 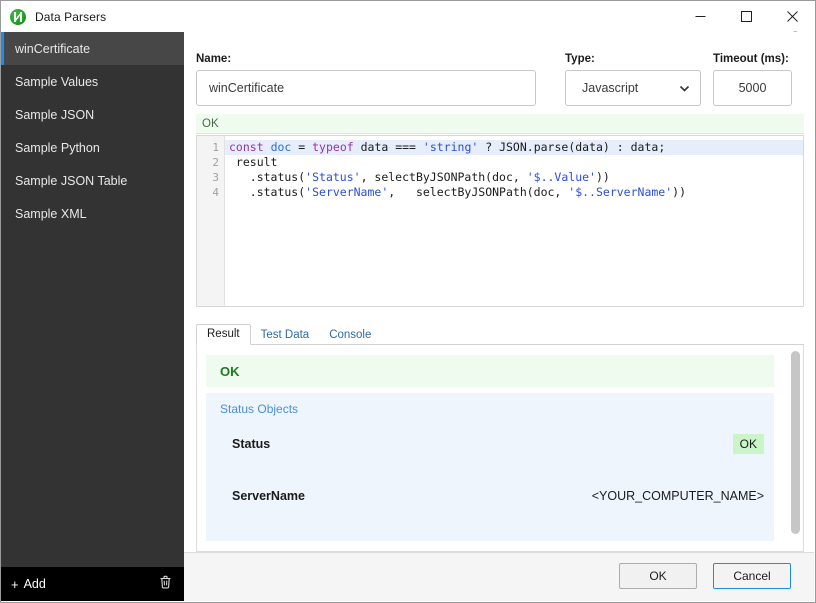 What do you see at coordinates (223, 334) in the screenshot?
I see `tab-result: Result` at bounding box center [223, 334].